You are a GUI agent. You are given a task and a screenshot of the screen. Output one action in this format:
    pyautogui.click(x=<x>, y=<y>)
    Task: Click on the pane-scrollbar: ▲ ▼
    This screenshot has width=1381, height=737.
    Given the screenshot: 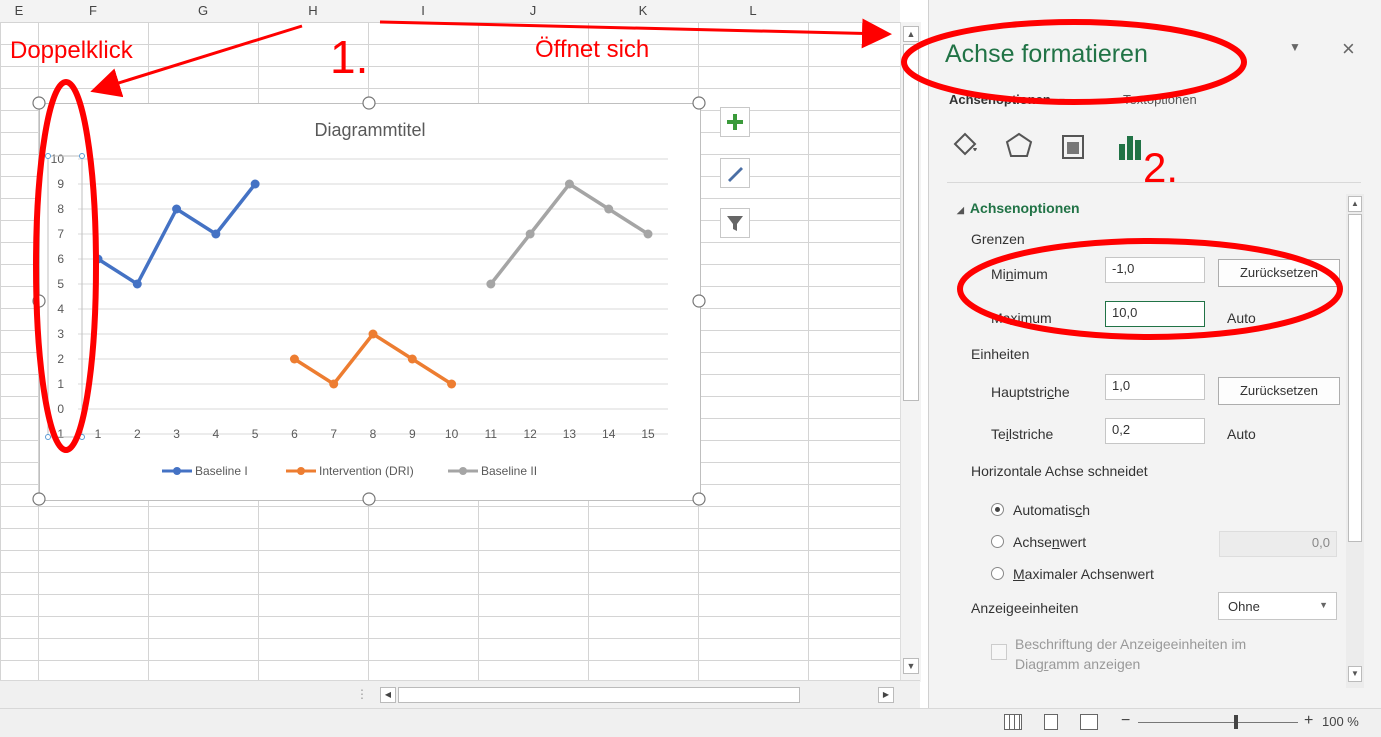 What is the action you would take?
    pyautogui.click(x=1355, y=441)
    